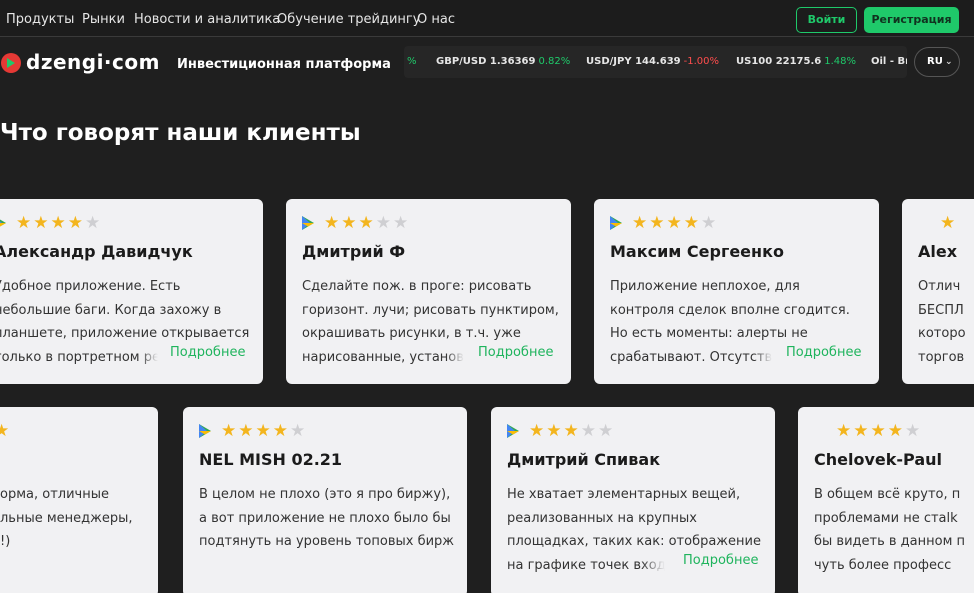  I want to click on ticker-item: USD/JPY 144.639 -1.00%, so click(652, 61).